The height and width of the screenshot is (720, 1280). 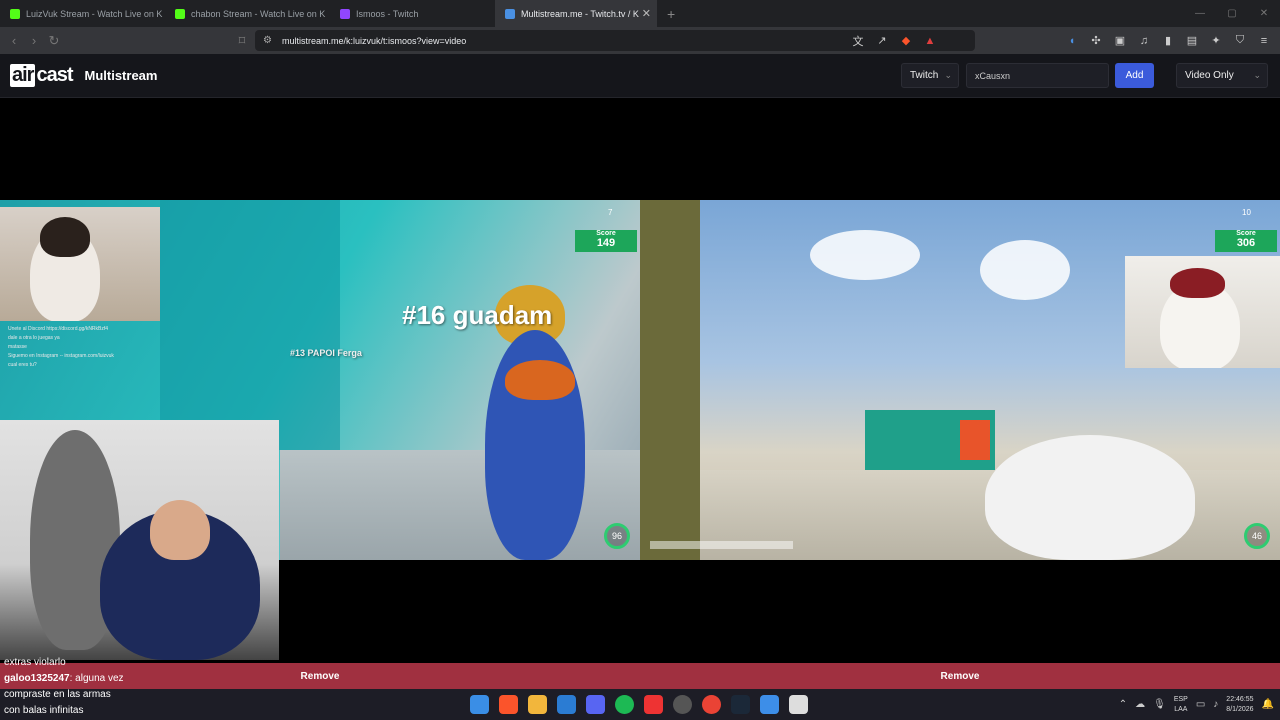 I want to click on extensions-icon: ✣, so click(x=1096, y=40).